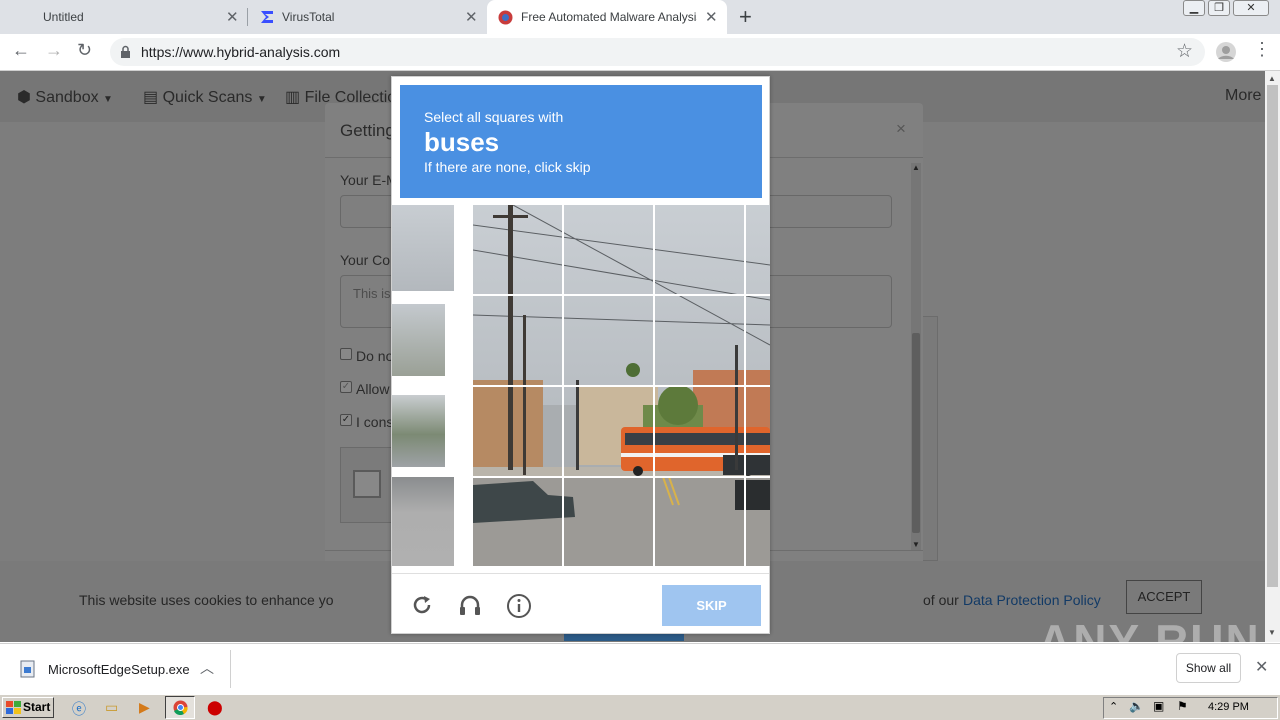 The image size is (1280, 720). What do you see at coordinates (901, 129) in the screenshot?
I see `modal-close-icon: ×` at bounding box center [901, 129].